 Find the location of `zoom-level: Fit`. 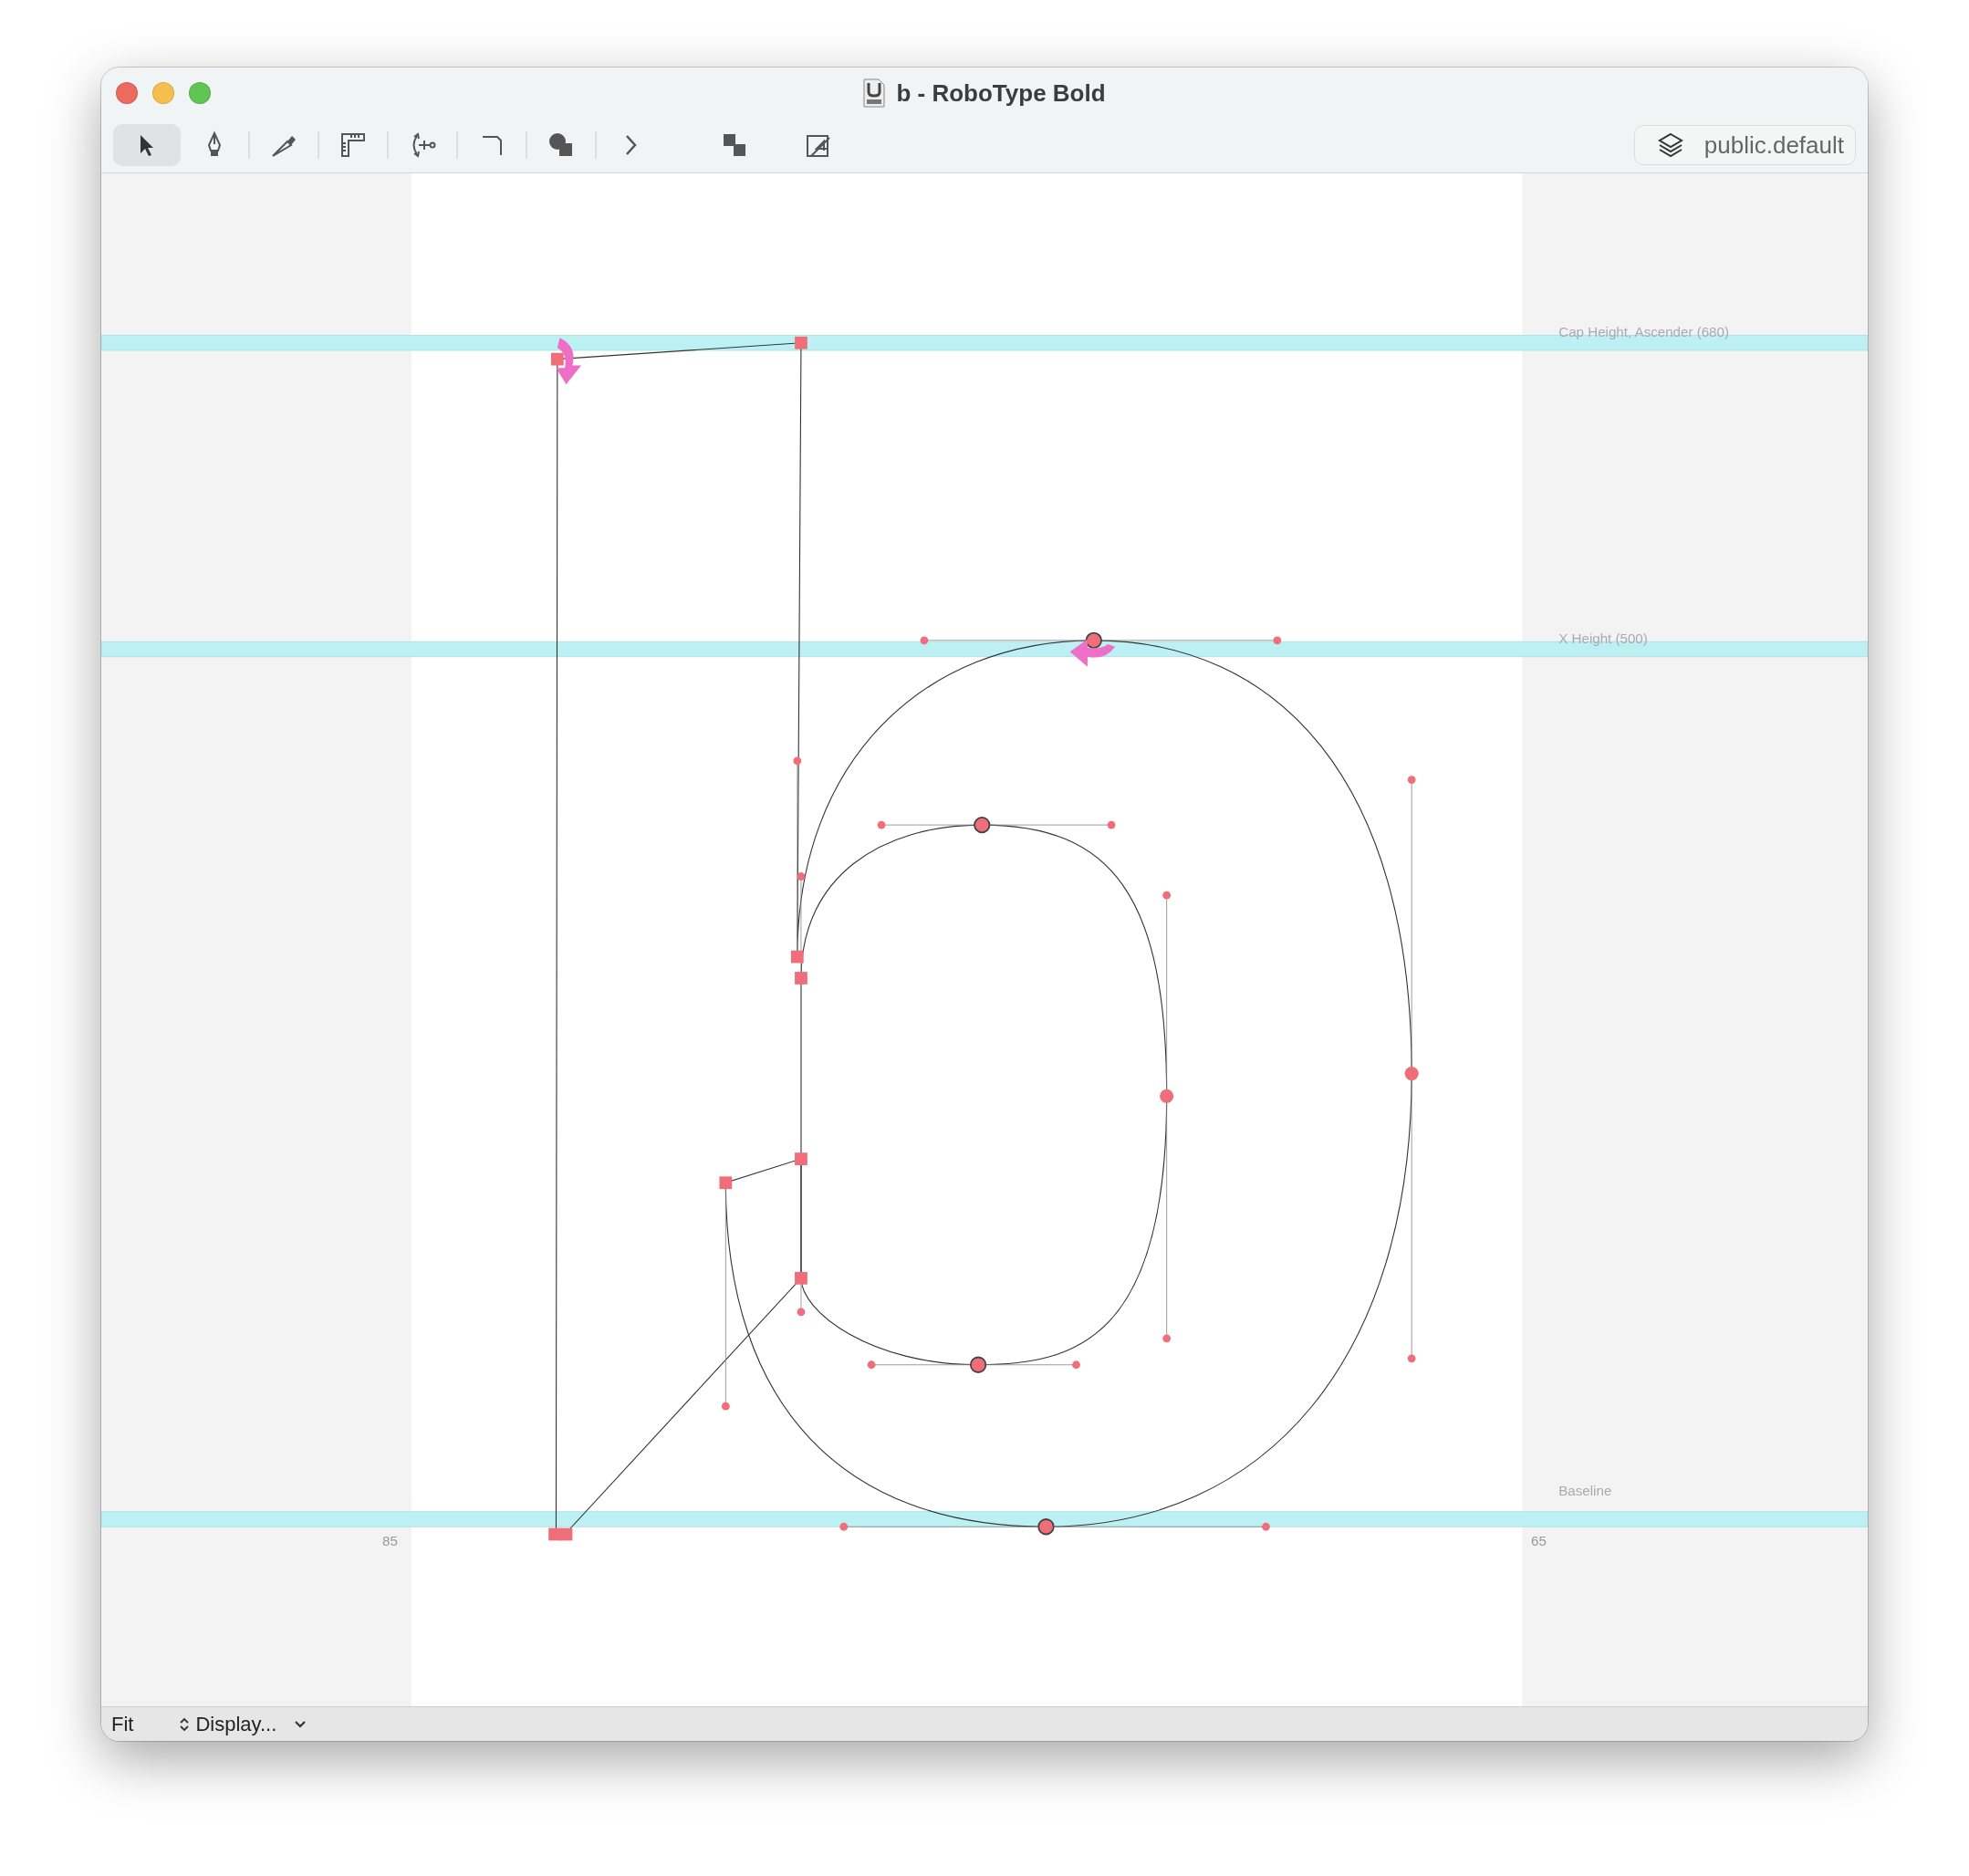

zoom-level: Fit is located at coordinates (122, 1724).